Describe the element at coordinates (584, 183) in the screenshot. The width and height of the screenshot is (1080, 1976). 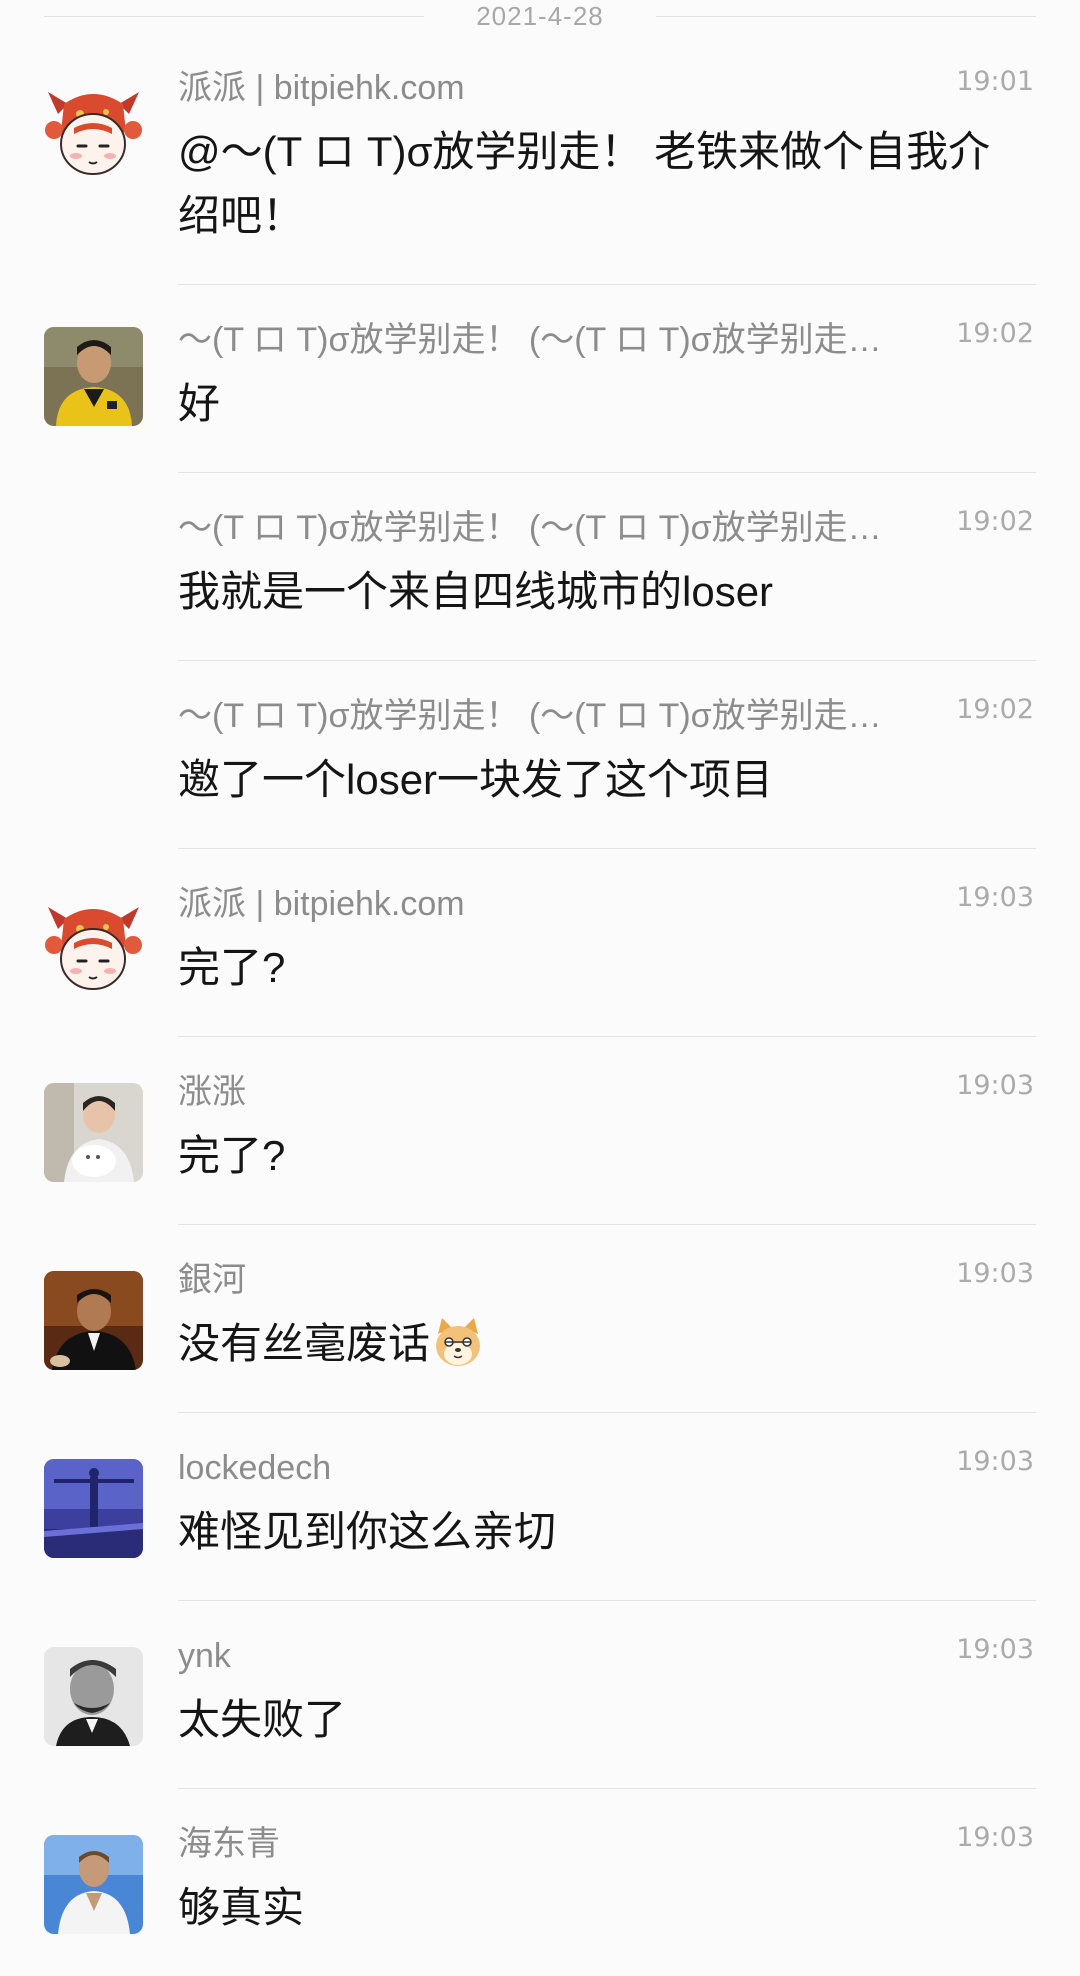
I see `message-text: @～(T ロ T)σ放学别走！ 老铁来做个自我介绍吧！` at that location.